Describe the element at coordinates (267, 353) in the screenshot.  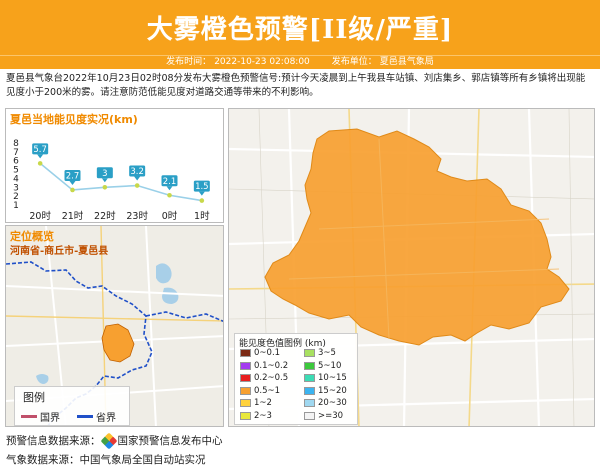
I see `legend-range-label: 0~0.1` at that location.